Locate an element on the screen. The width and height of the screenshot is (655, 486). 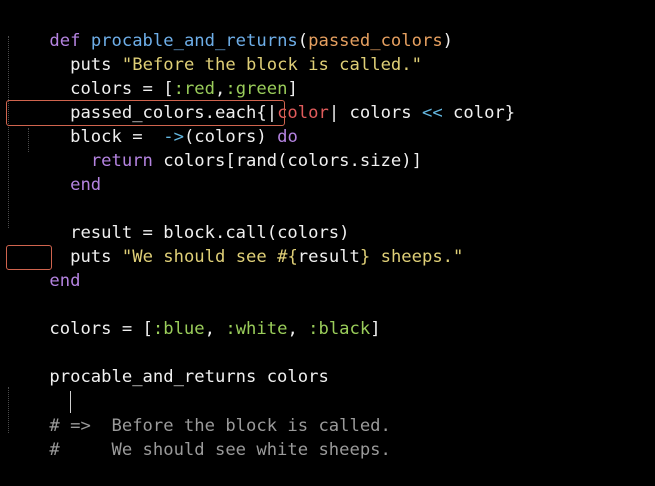
interpolation-close: } is located at coordinates (365, 257).